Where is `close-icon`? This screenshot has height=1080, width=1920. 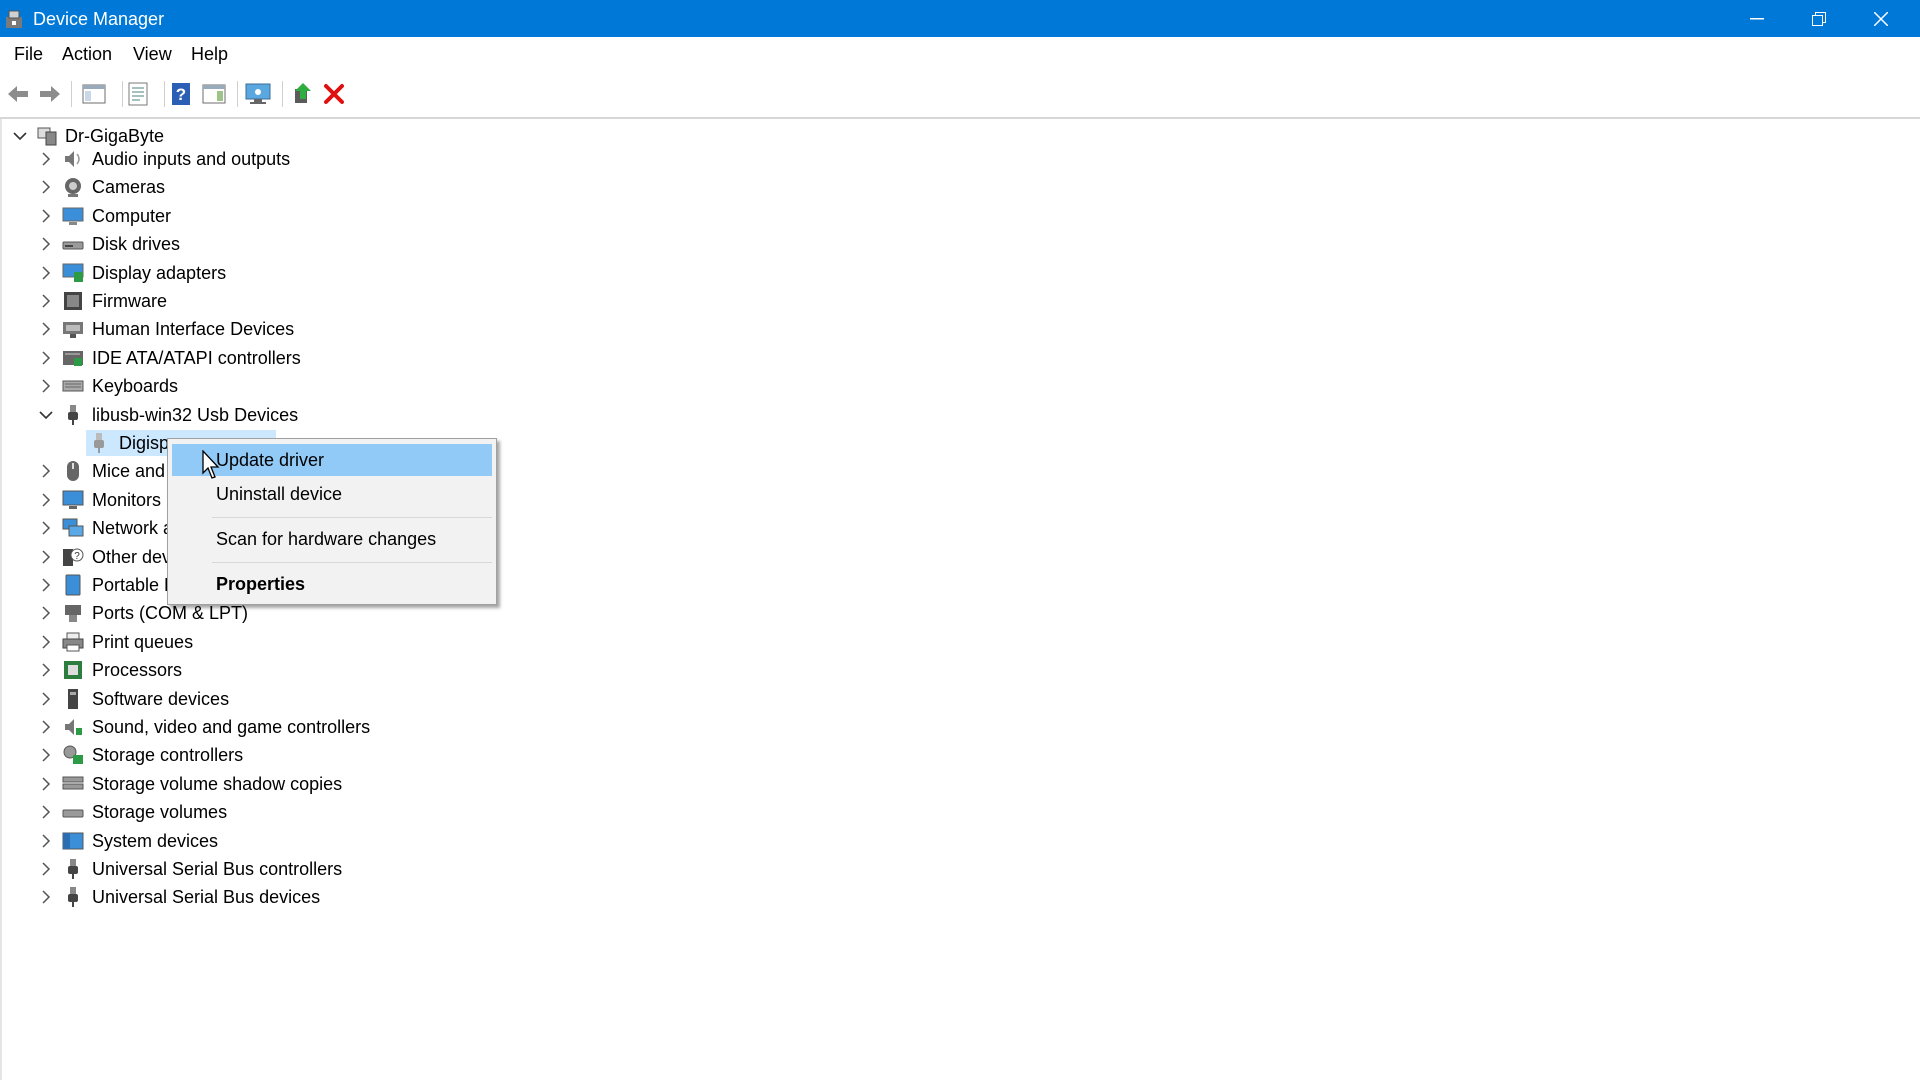
close-icon is located at coordinates (1881, 18).